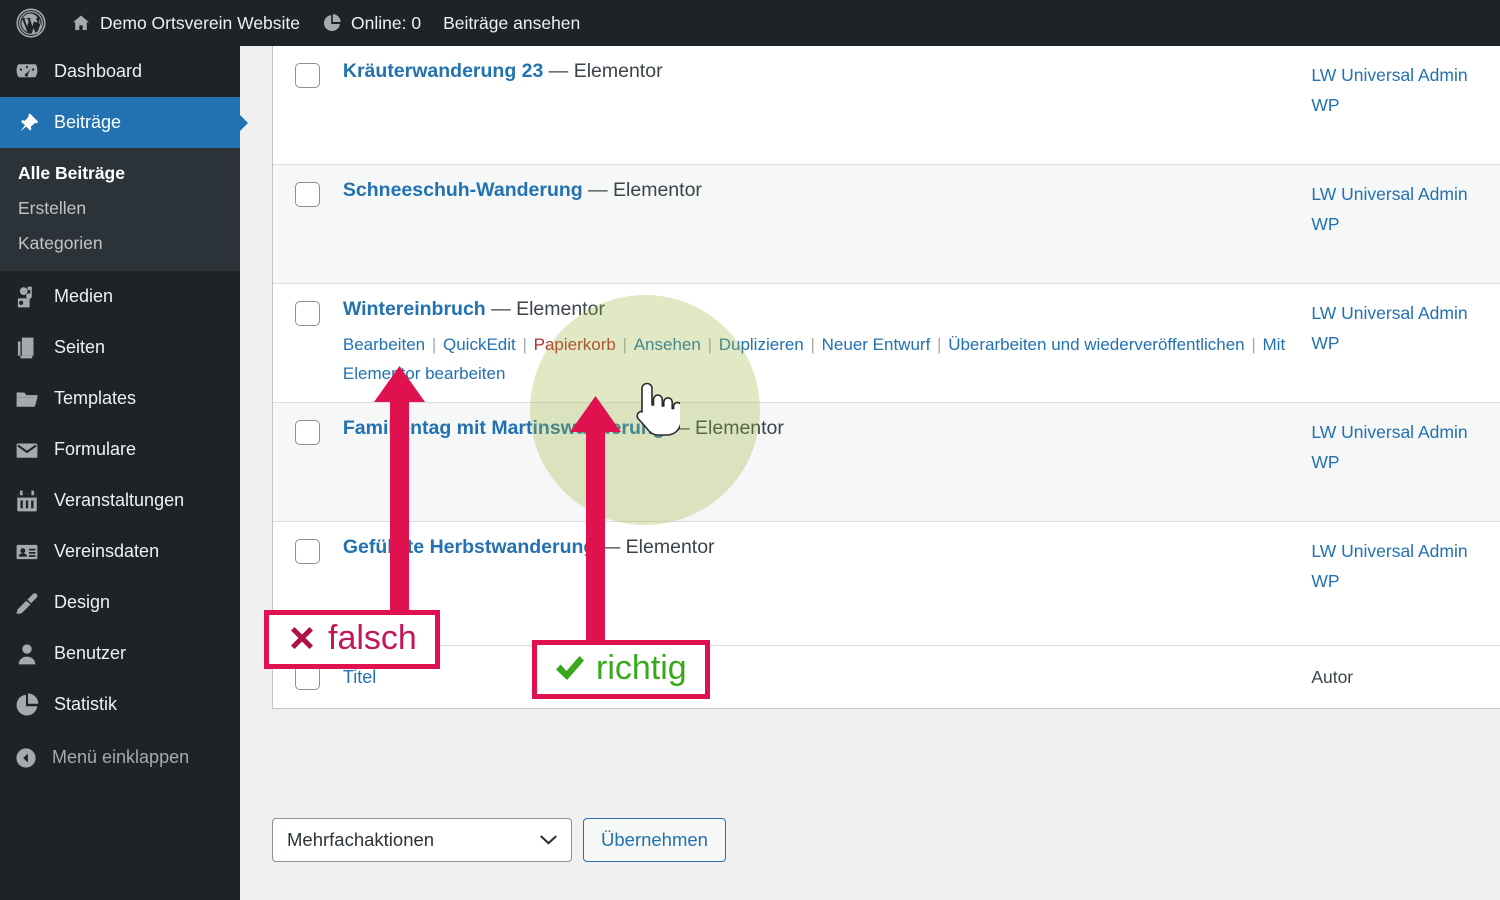 Image resolution: width=1500 pixels, height=900 pixels. I want to click on row-action-duplizieren: Duplizieren, so click(761, 344).